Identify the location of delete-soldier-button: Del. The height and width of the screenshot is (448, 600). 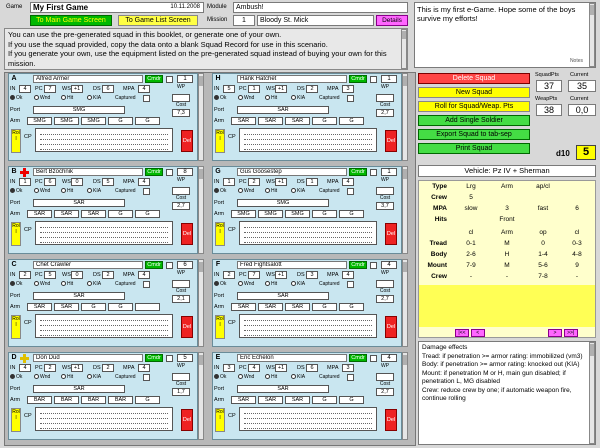
(391, 234).